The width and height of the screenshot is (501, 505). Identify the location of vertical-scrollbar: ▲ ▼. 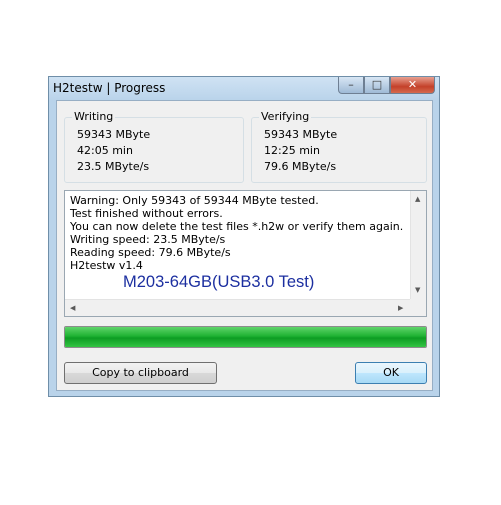
(418, 245).